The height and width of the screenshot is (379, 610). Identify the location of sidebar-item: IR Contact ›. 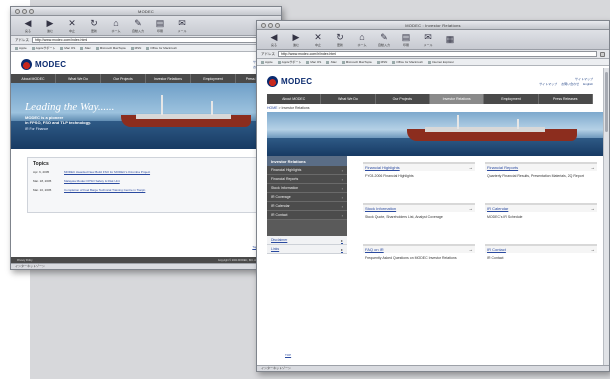
(307, 215).